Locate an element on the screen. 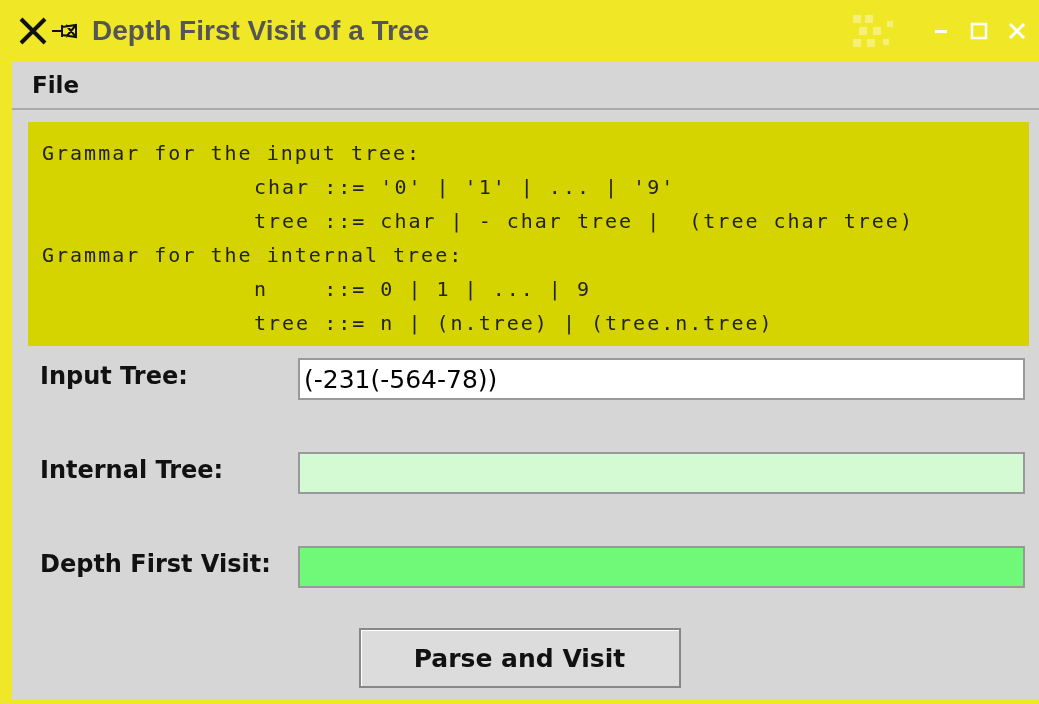 The image size is (1039, 704). menu-item: File is located at coordinates (56, 85).